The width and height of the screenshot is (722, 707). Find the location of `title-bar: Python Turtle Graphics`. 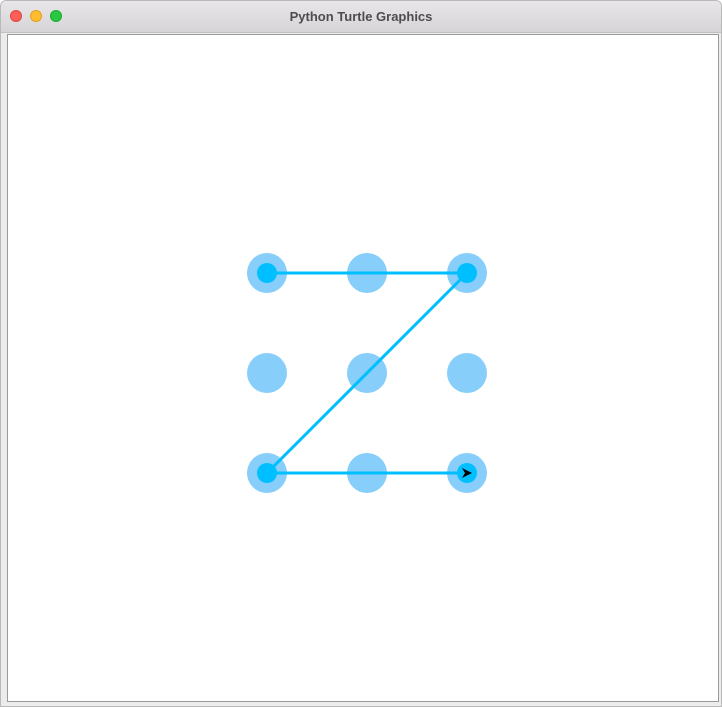

title-bar: Python Turtle Graphics is located at coordinates (361, 17).